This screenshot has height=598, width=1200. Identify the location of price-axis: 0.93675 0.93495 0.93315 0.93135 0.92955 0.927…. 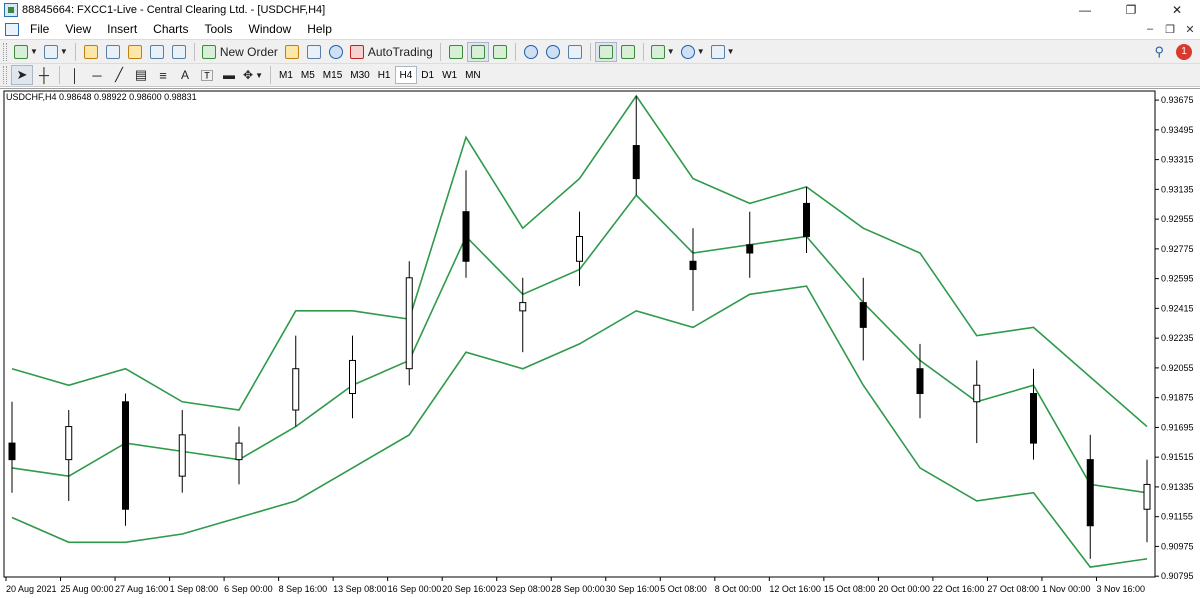
(1174, 338).